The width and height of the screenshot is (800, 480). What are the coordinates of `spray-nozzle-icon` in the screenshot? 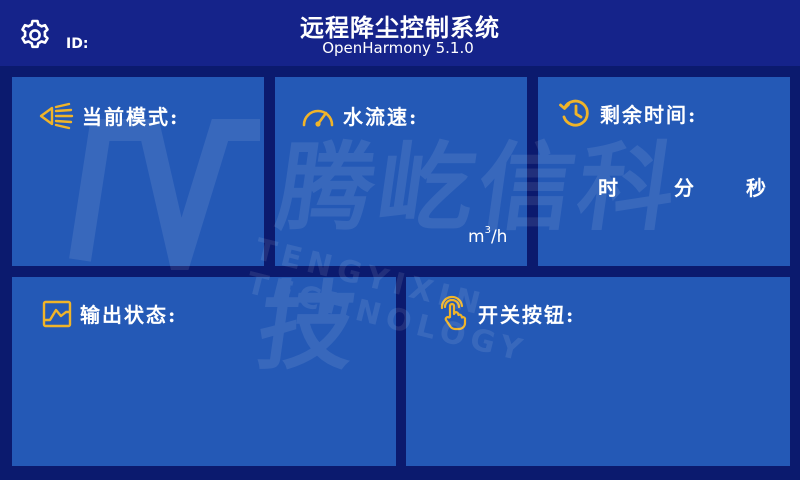 It's located at (56, 115).